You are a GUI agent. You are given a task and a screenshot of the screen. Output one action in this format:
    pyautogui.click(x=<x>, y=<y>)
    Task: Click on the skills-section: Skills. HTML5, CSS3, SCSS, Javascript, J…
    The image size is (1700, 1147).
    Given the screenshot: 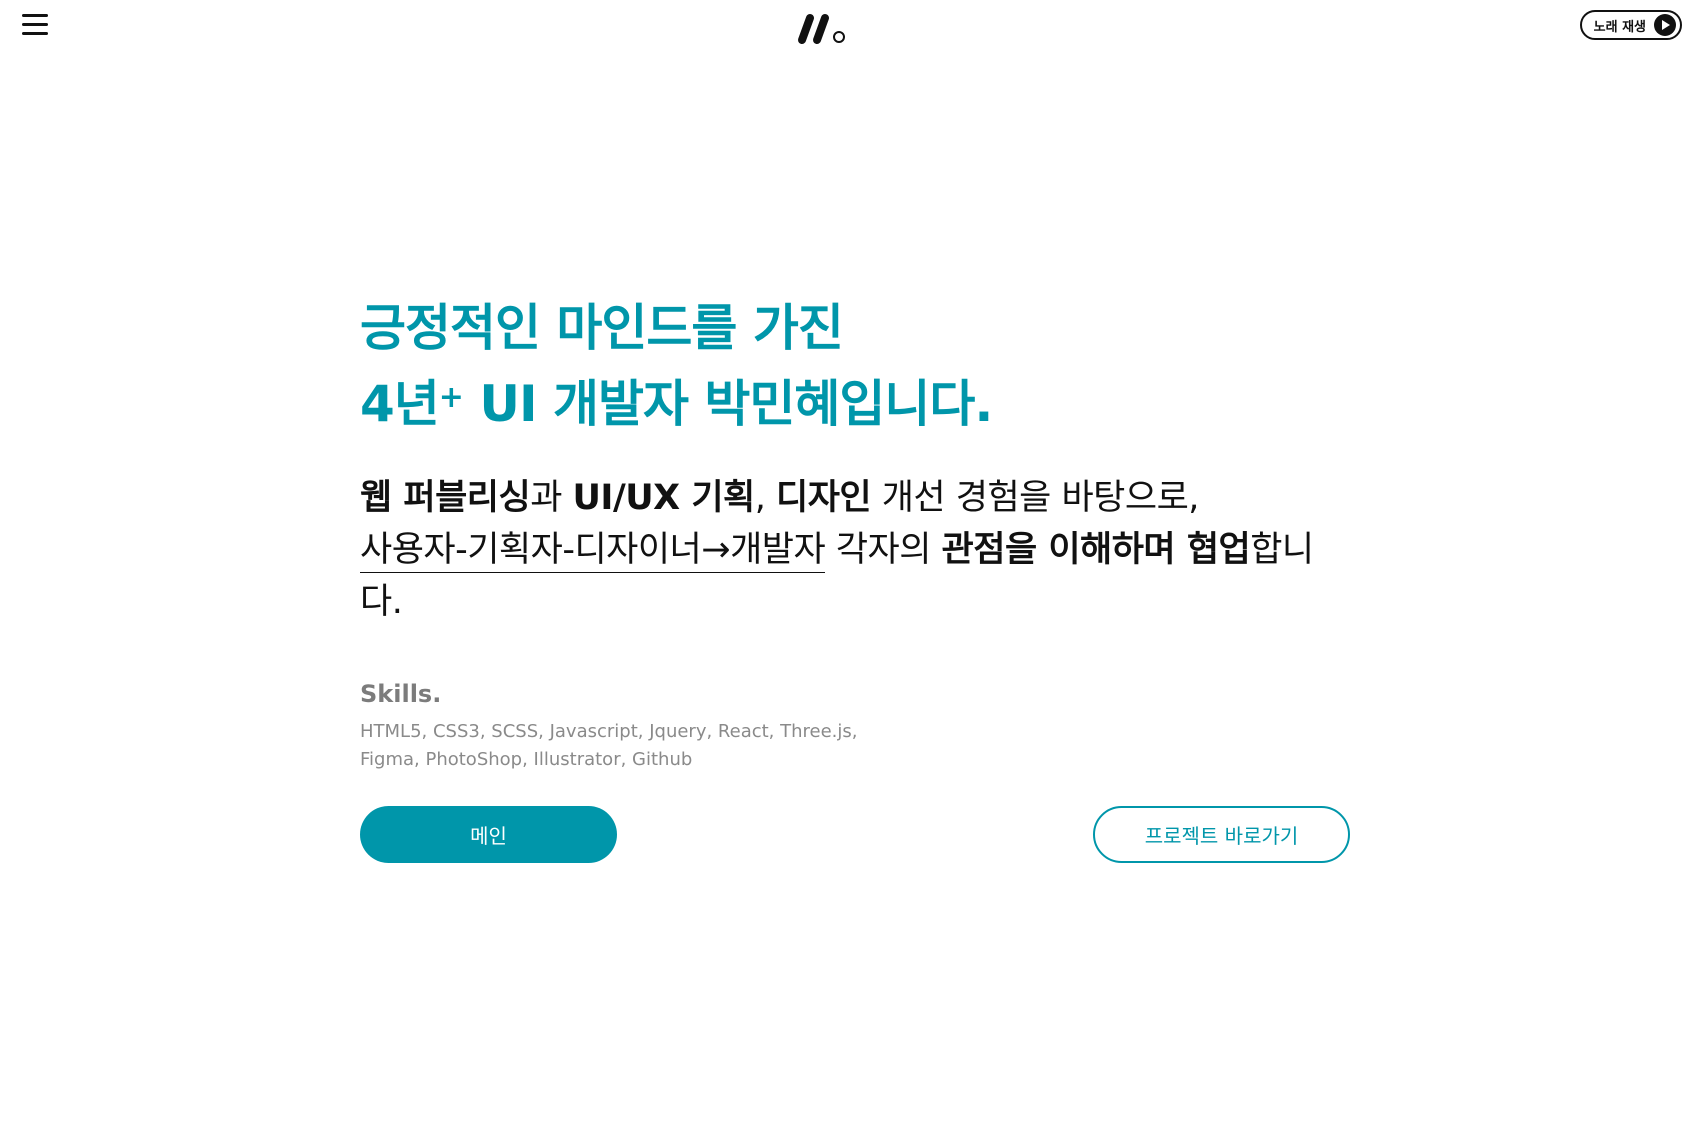 What is the action you would take?
    pyautogui.click(x=855, y=727)
    